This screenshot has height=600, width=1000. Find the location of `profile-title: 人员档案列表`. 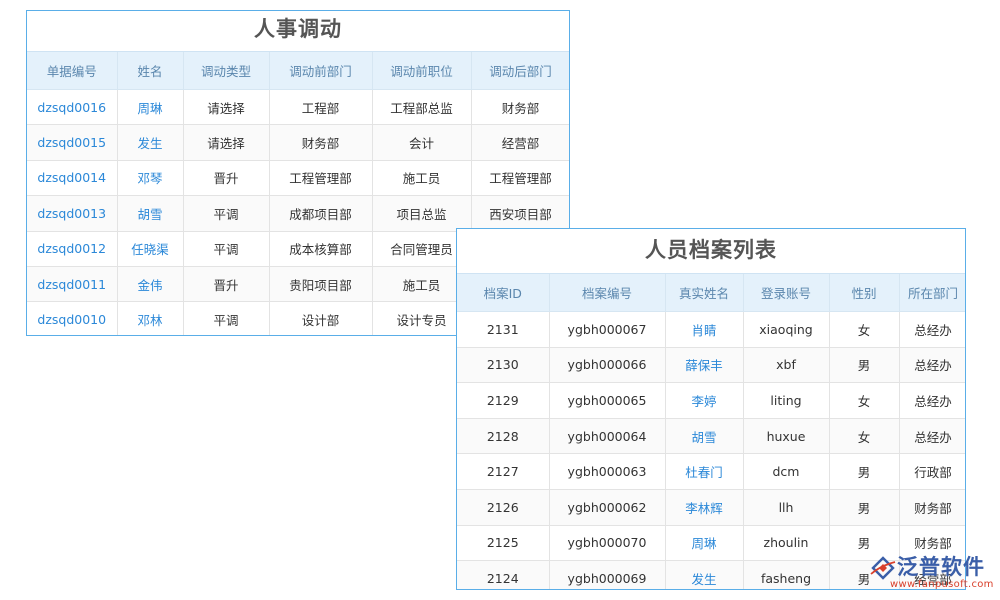

profile-title: 人员档案列表 is located at coordinates (711, 251).